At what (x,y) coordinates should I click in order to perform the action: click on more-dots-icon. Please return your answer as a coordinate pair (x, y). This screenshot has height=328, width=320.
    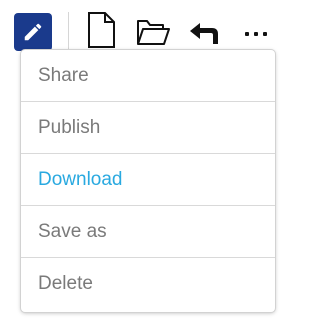
    Looking at the image, I should click on (256, 34).